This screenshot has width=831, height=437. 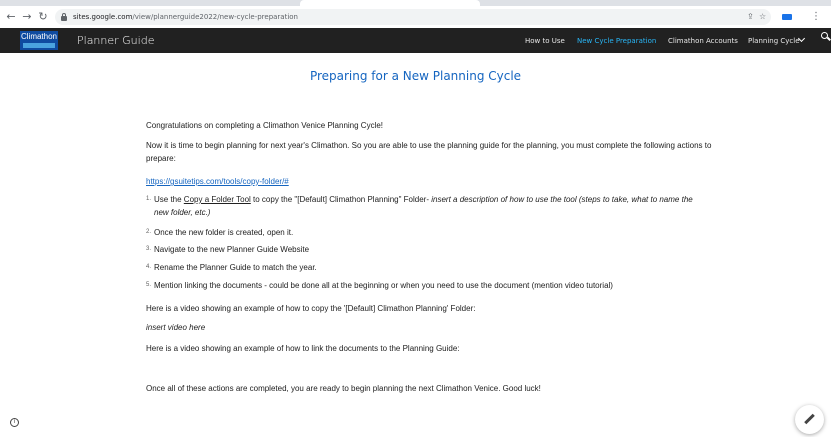 What do you see at coordinates (545, 41) in the screenshot?
I see `nav-how-to-use: How to Use` at bounding box center [545, 41].